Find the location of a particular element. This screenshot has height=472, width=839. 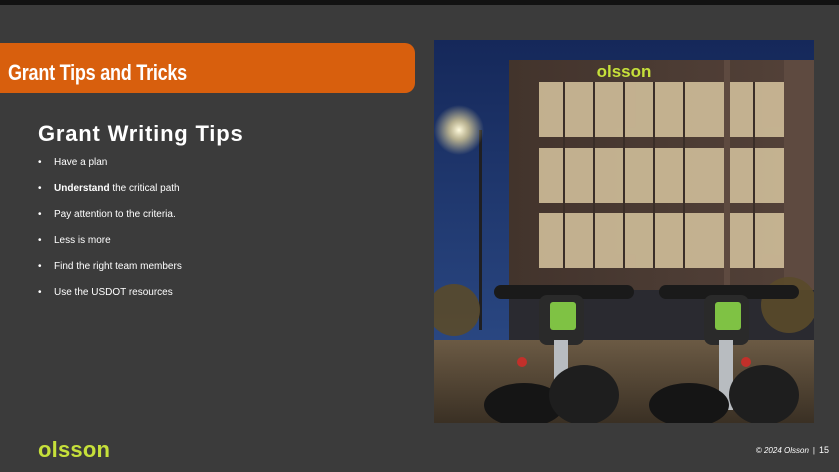

tip-text: Less is more is located at coordinates (82, 240).